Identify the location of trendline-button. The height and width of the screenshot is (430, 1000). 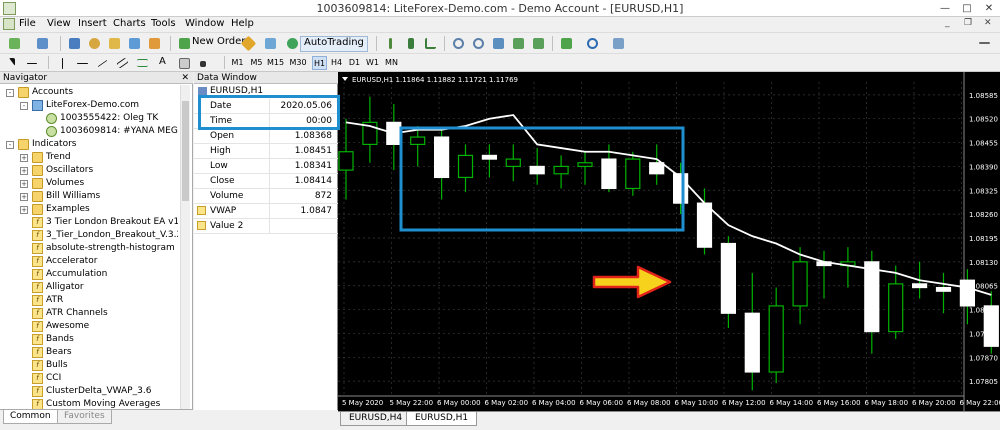
(102, 63).